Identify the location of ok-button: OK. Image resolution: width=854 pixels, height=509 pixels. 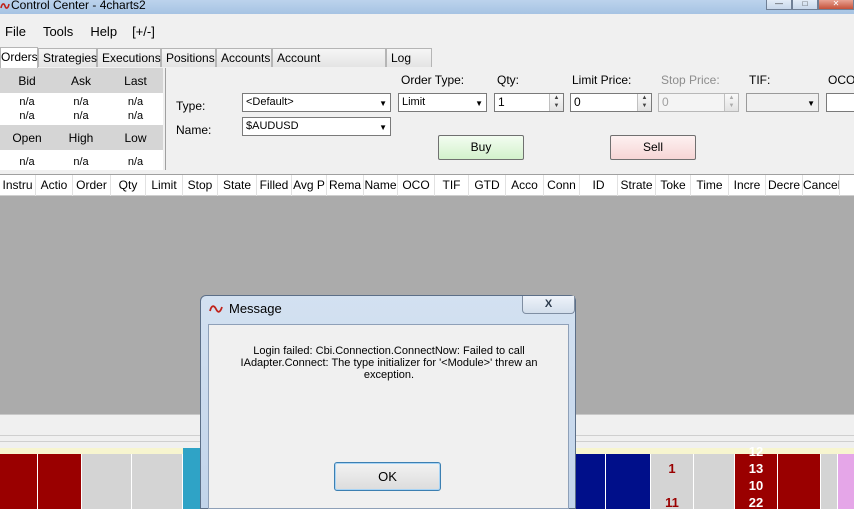
(387, 476).